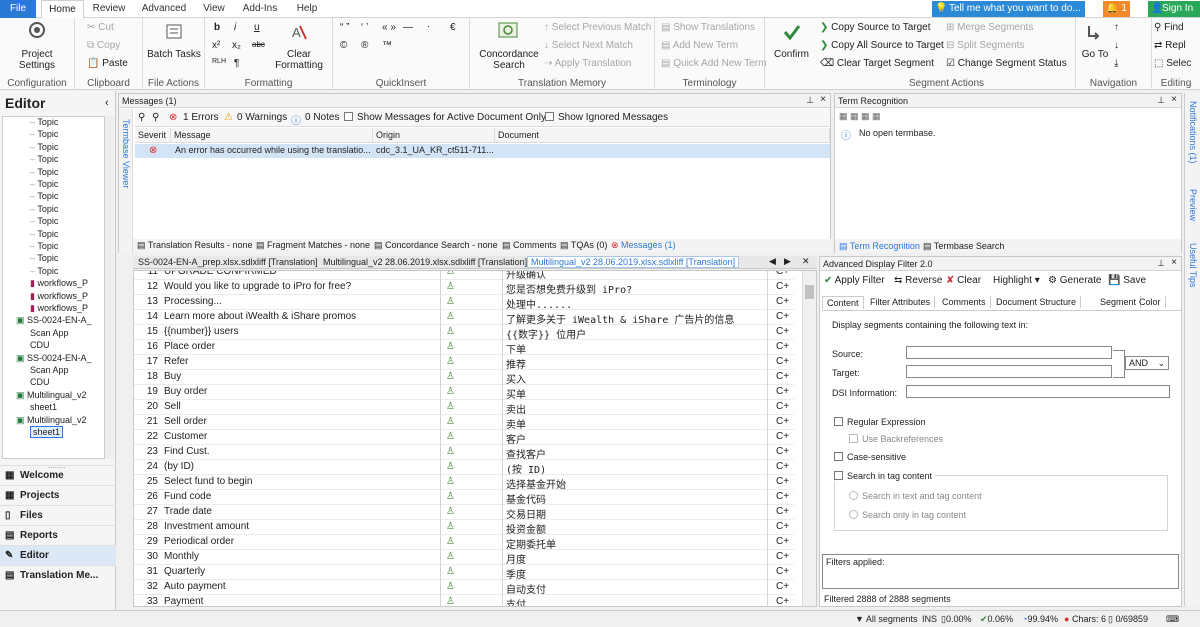  Describe the element at coordinates (464, 558) in the screenshot. I see `segment-row: 30 Monthly ♙ 月度 C+` at that location.